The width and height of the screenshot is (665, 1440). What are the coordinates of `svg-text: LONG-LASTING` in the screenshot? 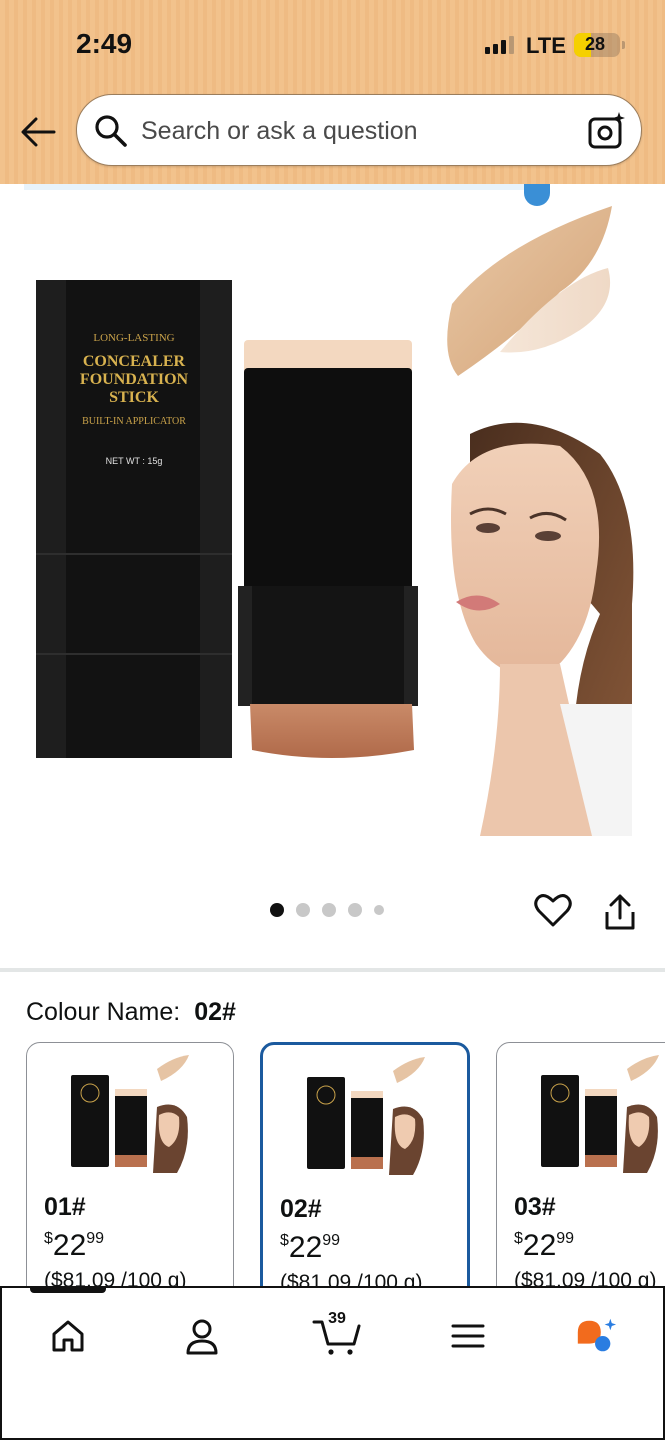 It's located at (133, 338).